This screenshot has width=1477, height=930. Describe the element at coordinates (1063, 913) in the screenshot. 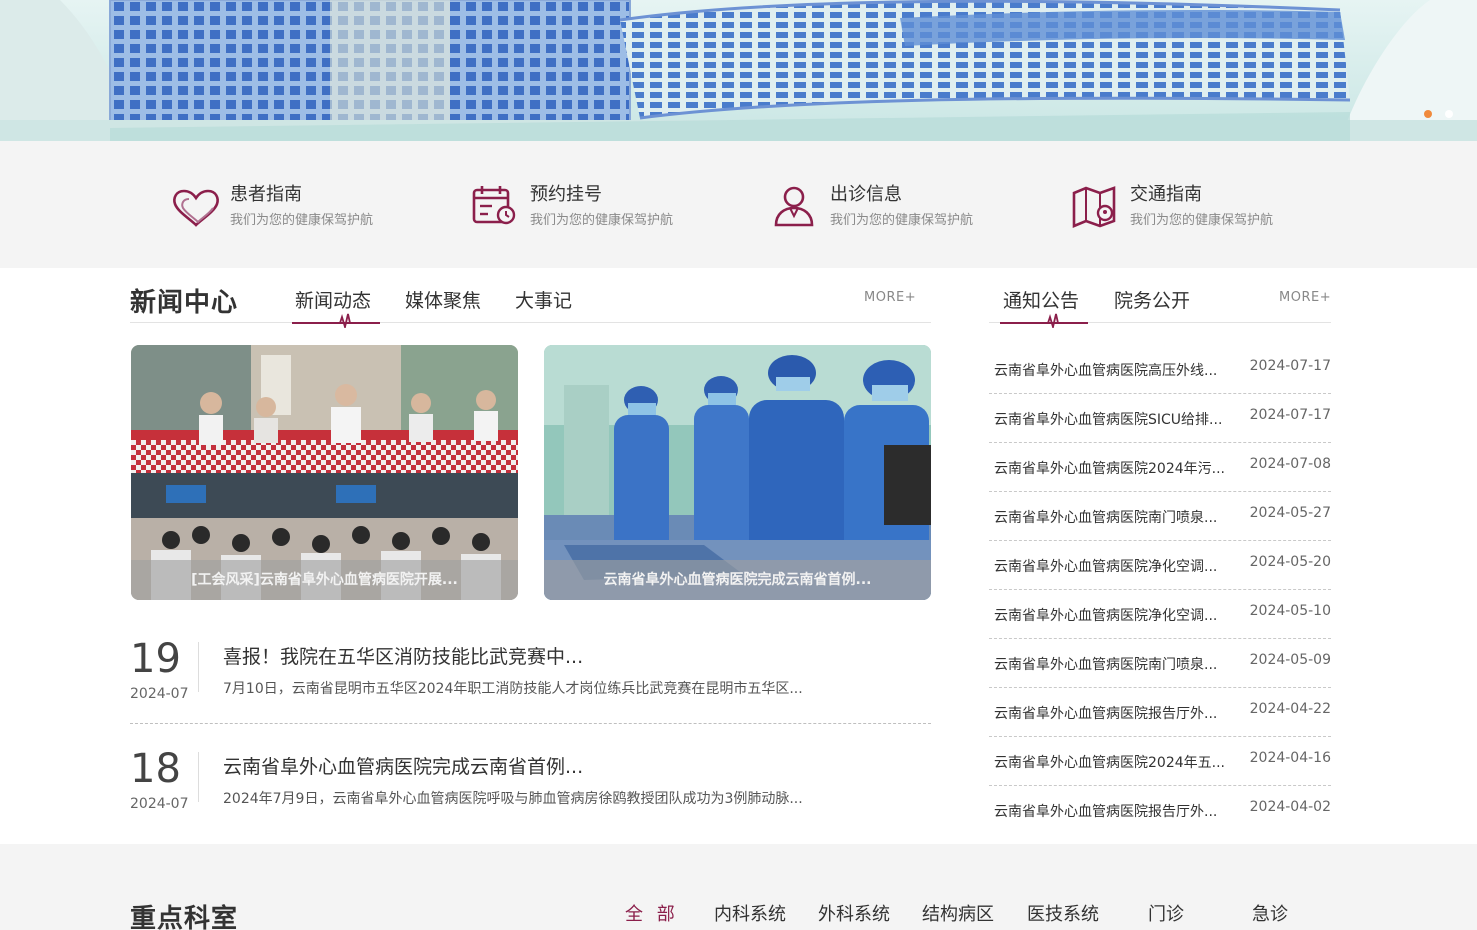

I see `dept-tab-medical-technology: 医技系统` at that location.